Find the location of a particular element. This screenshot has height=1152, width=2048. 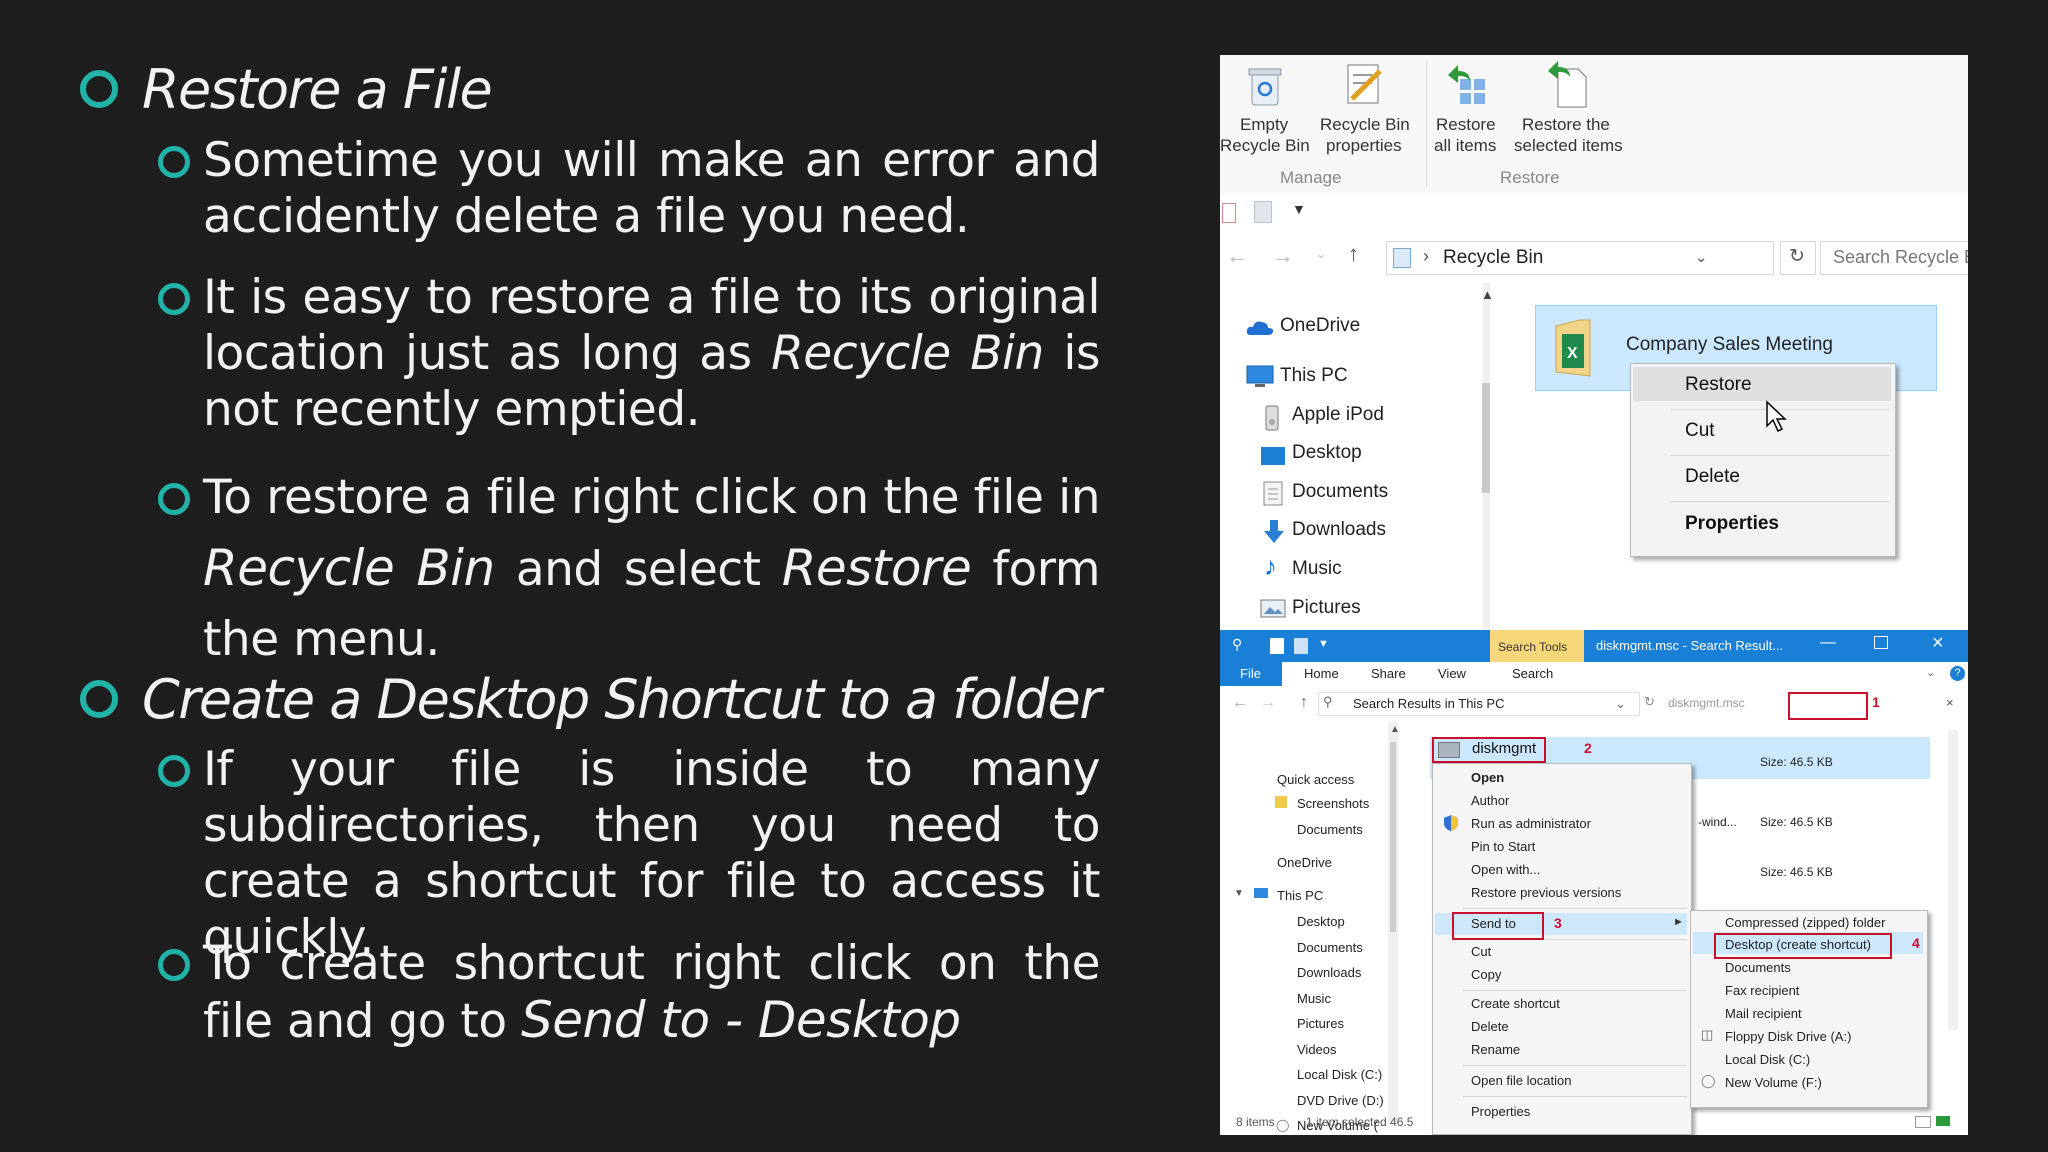

search-tools-tab: Search Tools is located at coordinates (1537, 646).